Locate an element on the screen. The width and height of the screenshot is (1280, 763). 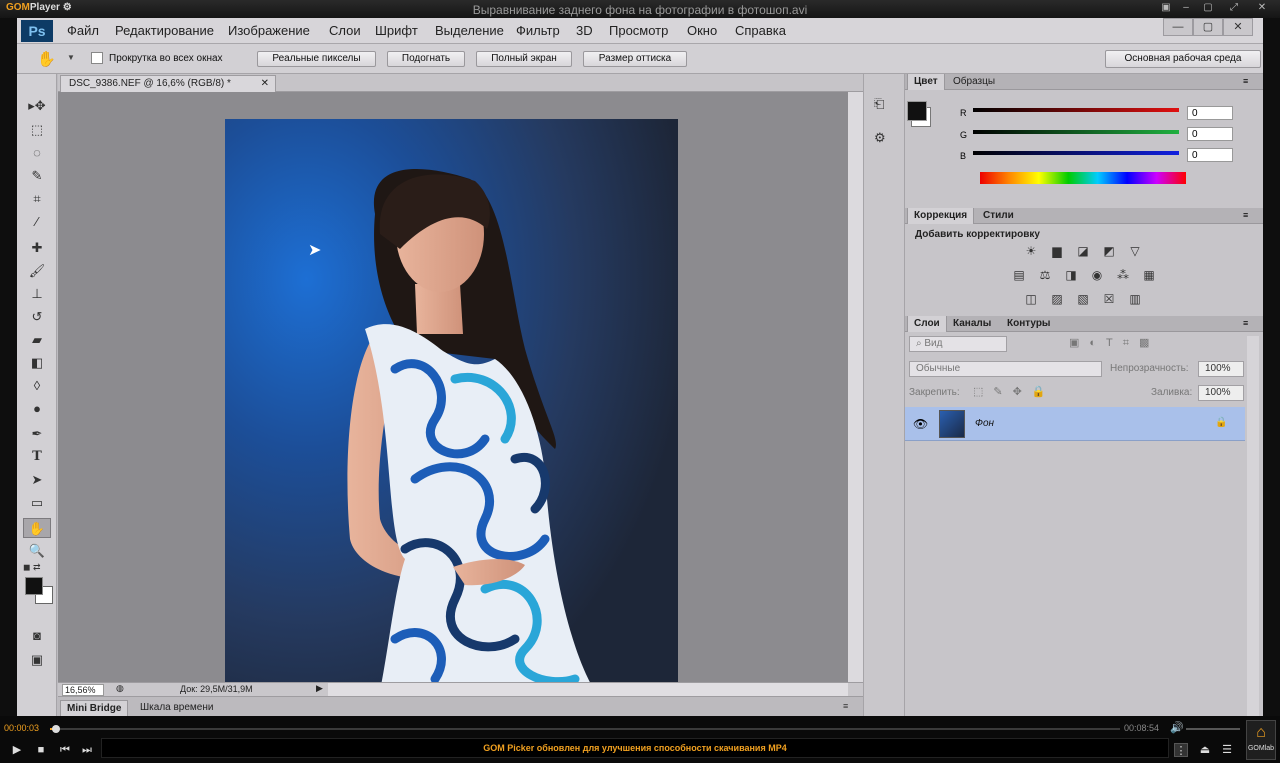
foreground-color-swatch is located at coordinates (34, 586).